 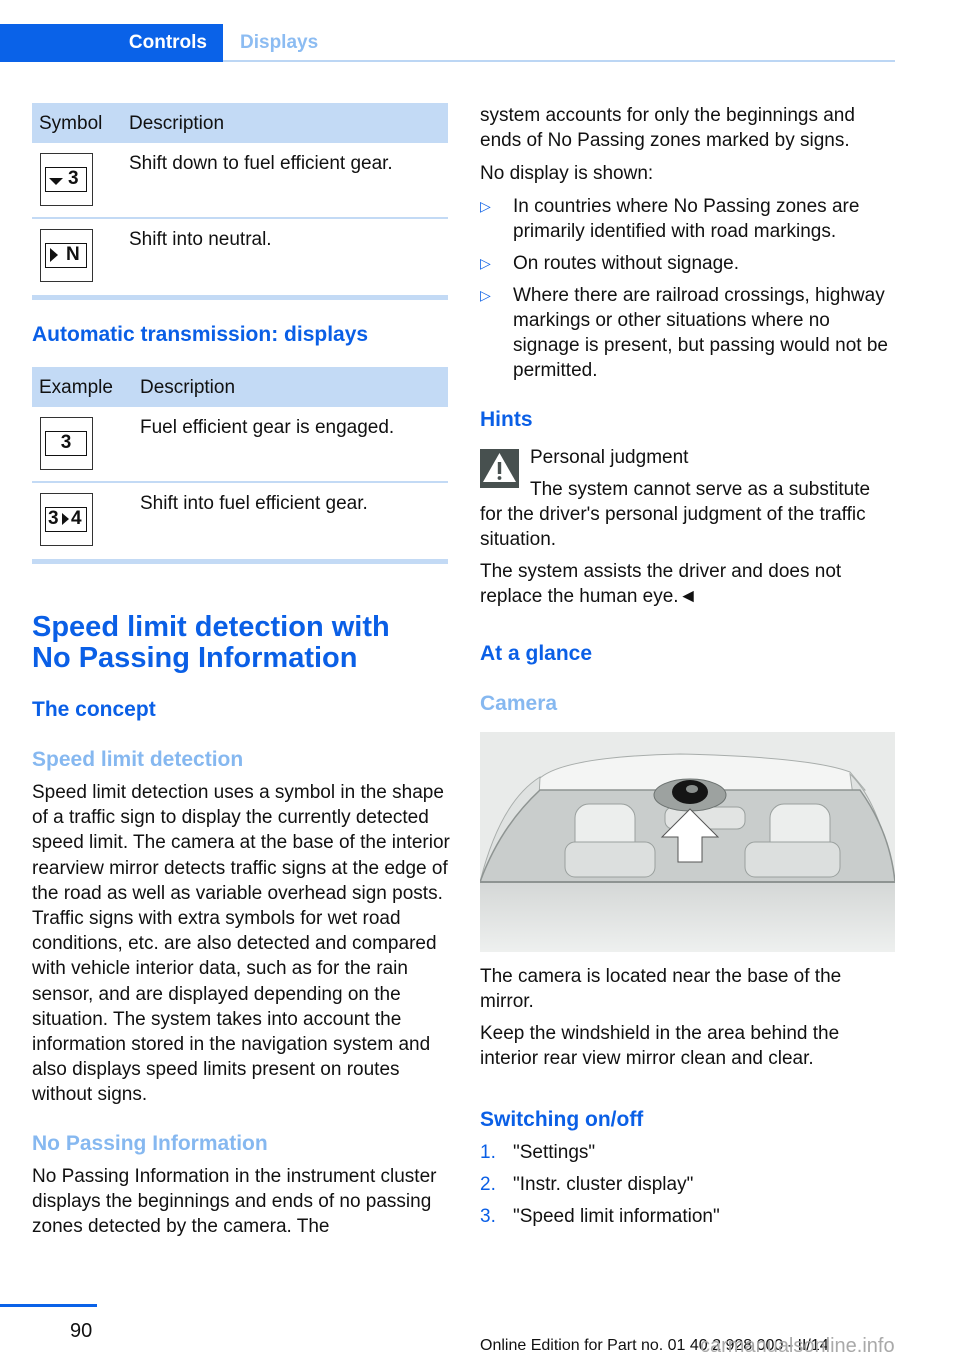 What do you see at coordinates (609, 457) in the screenshot?
I see `warning-title: Personal judgment` at bounding box center [609, 457].